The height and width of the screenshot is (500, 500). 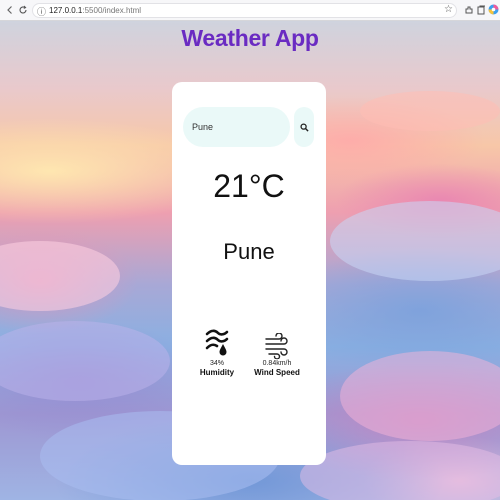 I want to click on wind-speed-stat: 0.84km/h Wind Speed, so click(x=277, y=353).